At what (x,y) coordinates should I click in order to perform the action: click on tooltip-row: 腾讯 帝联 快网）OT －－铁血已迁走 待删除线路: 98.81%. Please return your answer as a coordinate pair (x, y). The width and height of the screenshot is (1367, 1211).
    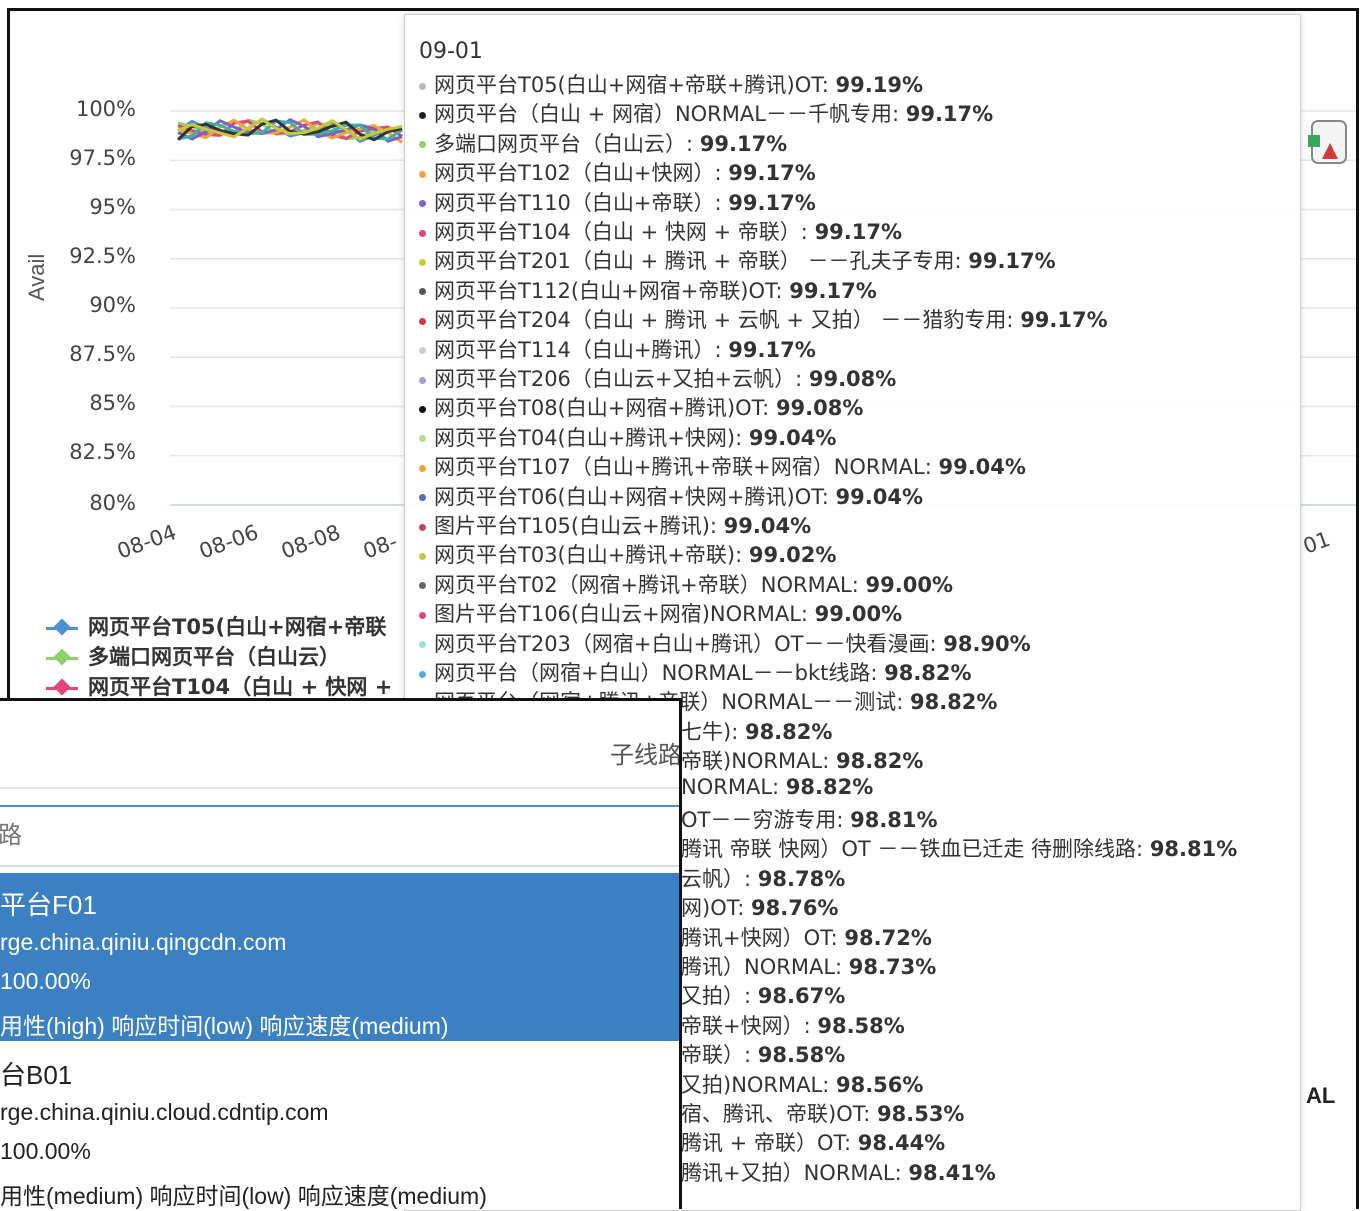
    Looking at the image, I should click on (959, 847).